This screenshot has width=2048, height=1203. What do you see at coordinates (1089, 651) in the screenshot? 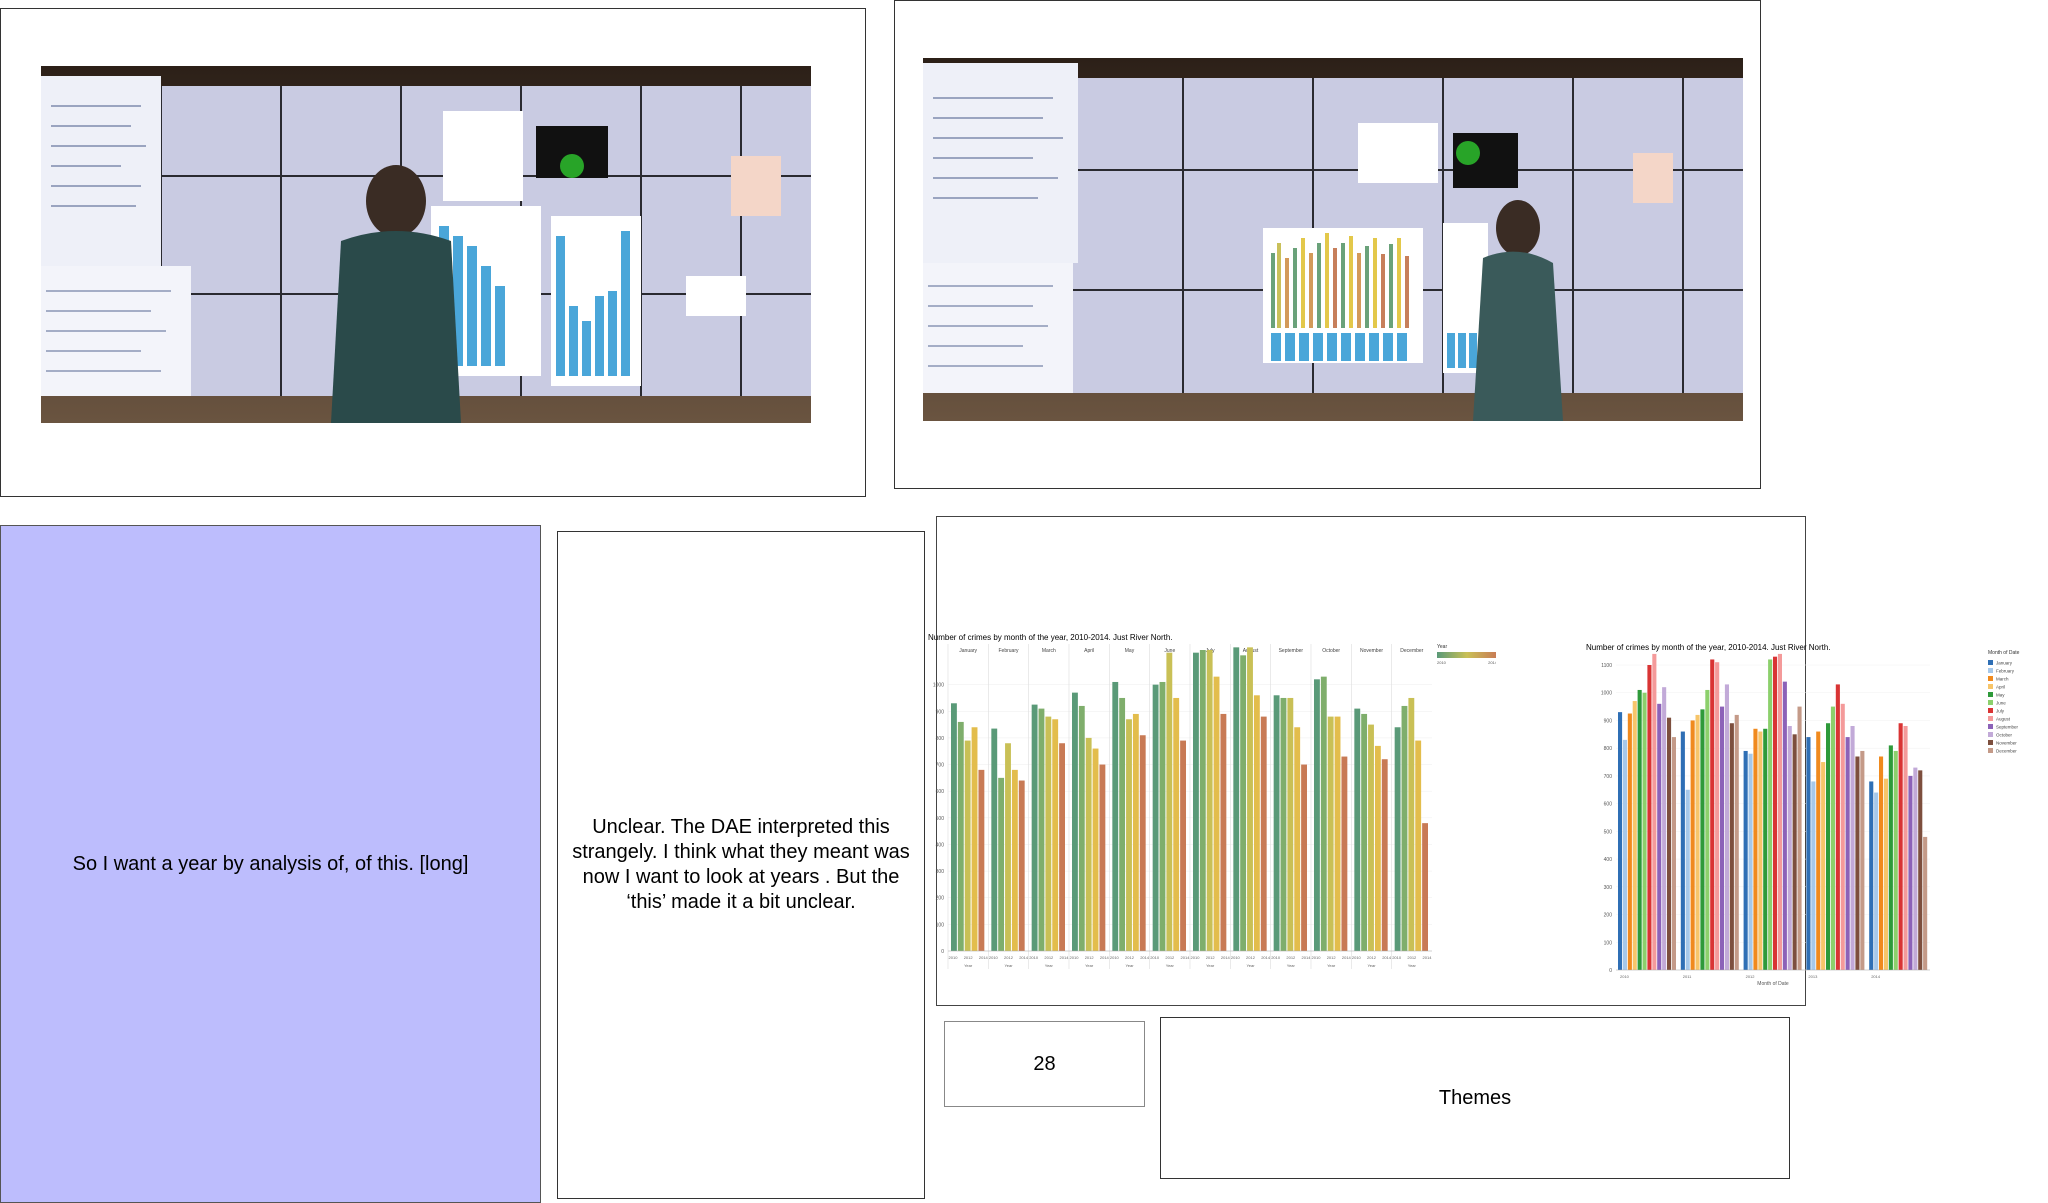
I see `chart1-month-label: April` at bounding box center [1089, 651].